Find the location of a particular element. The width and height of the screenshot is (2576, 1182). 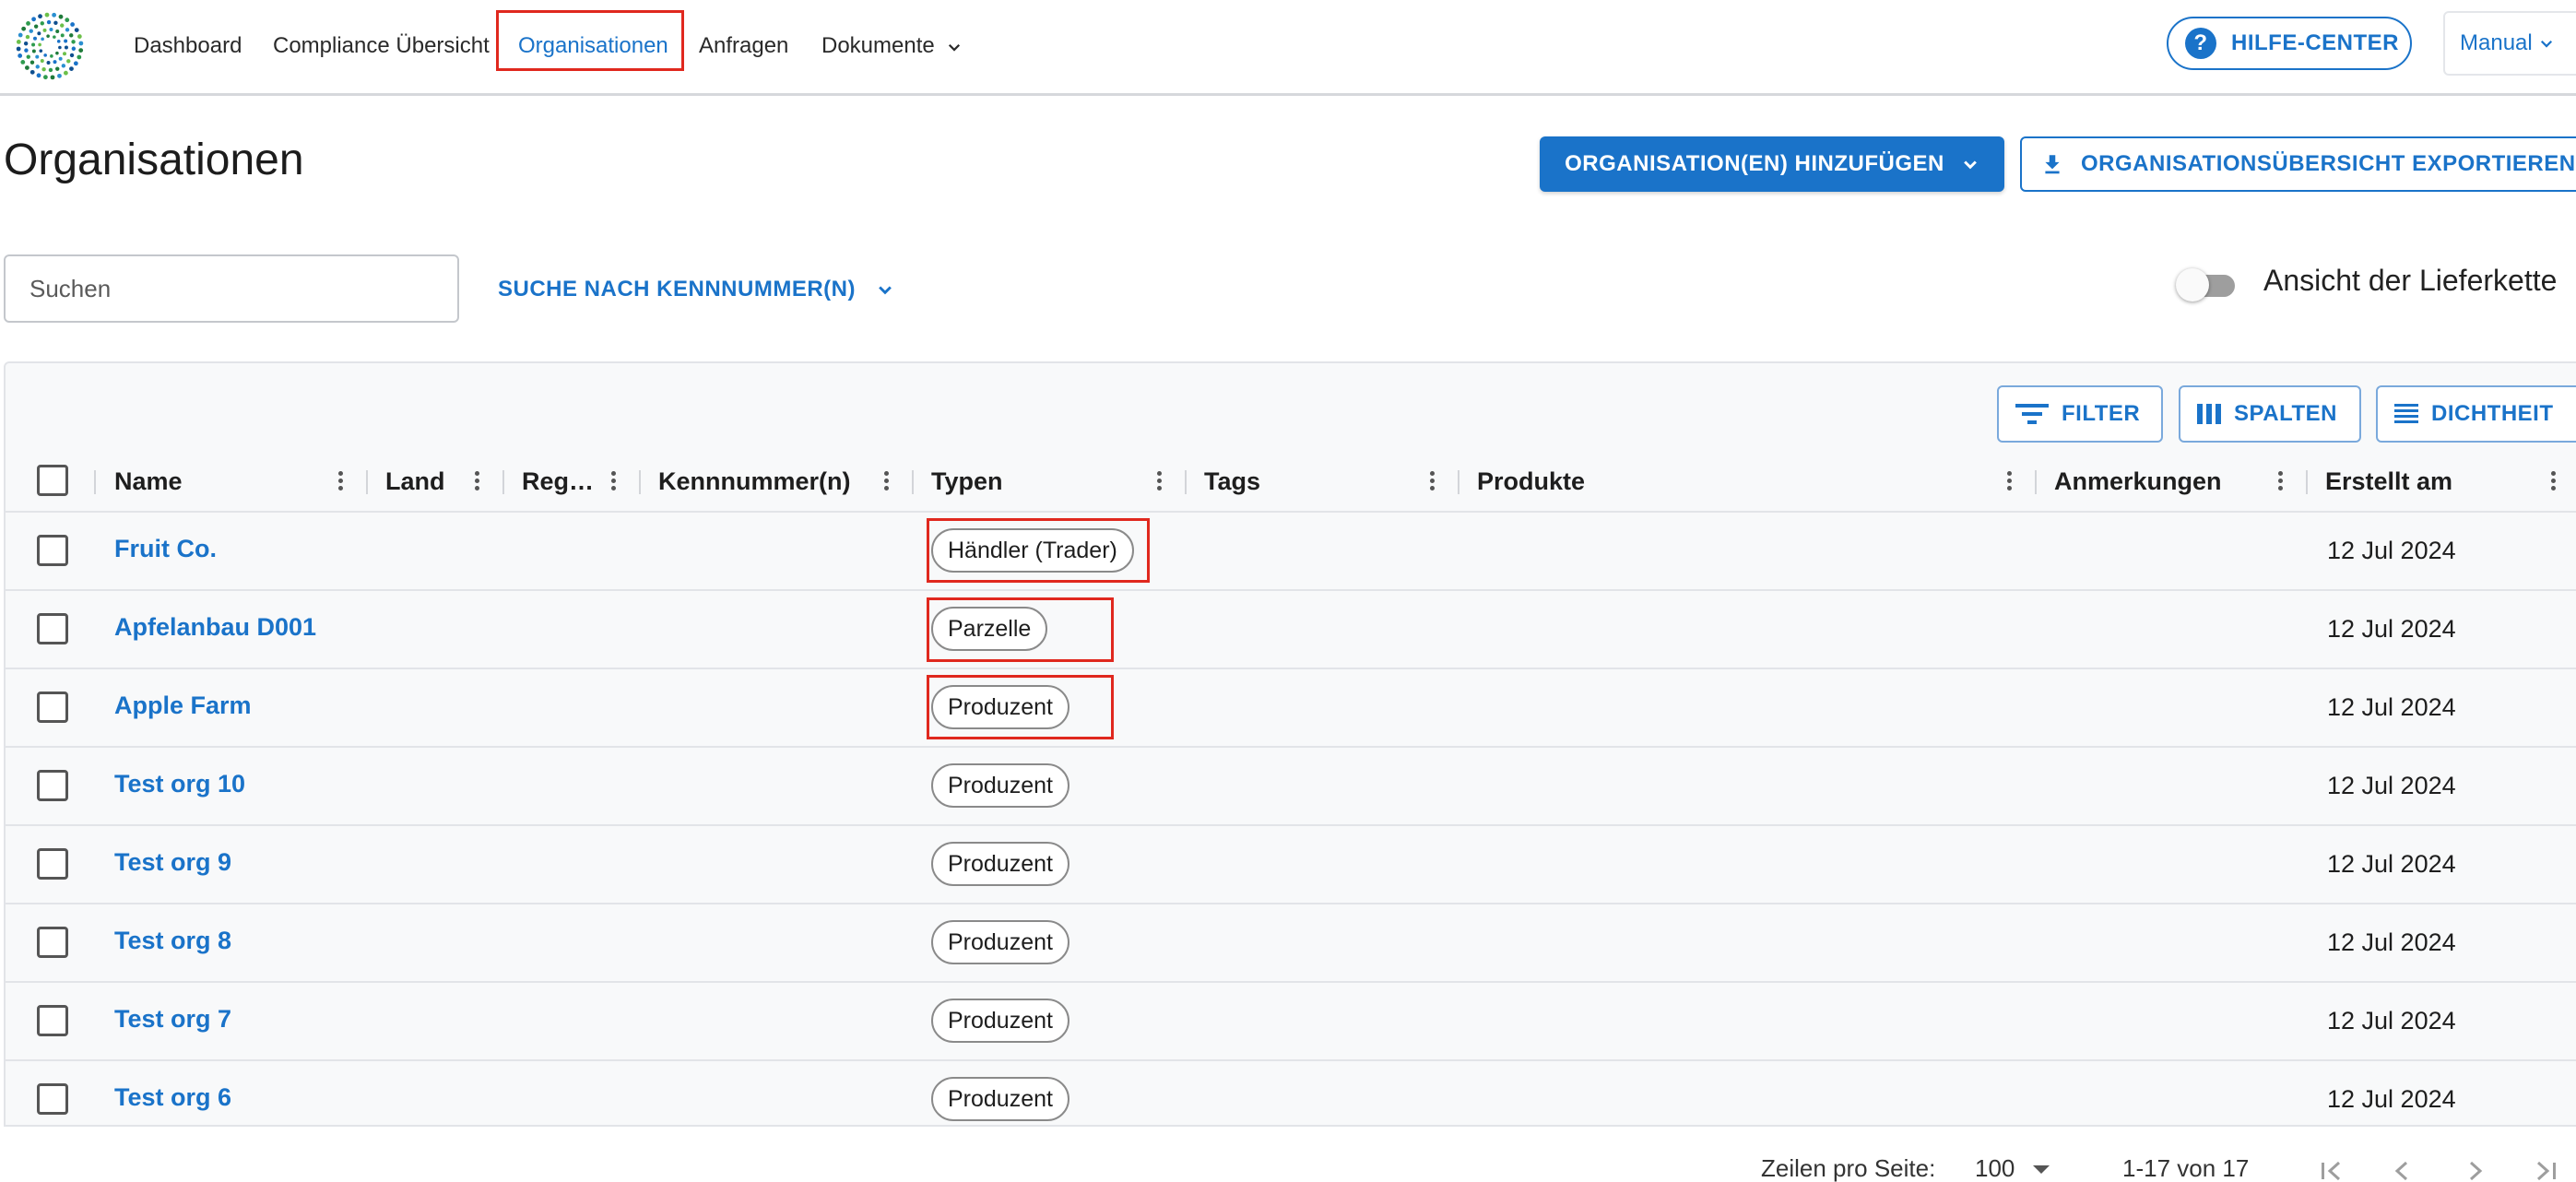

company-logo is located at coordinates (50, 46).